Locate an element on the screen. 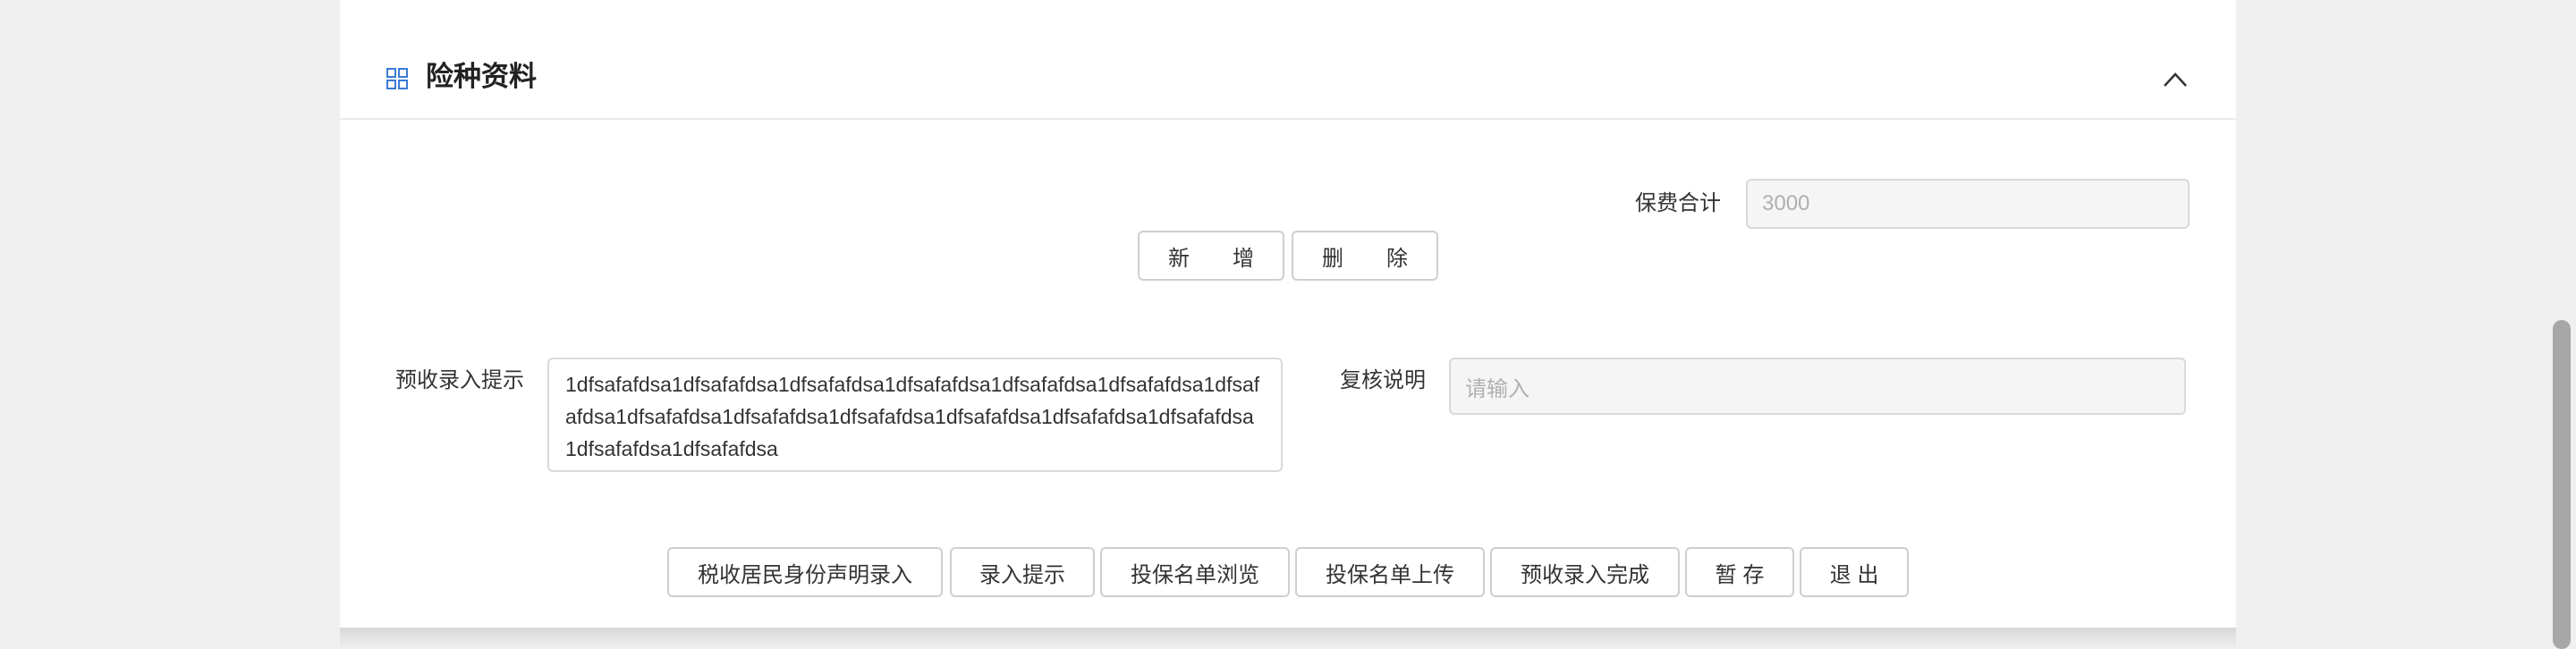  scrollbar-thumb is located at coordinates (2562, 484).